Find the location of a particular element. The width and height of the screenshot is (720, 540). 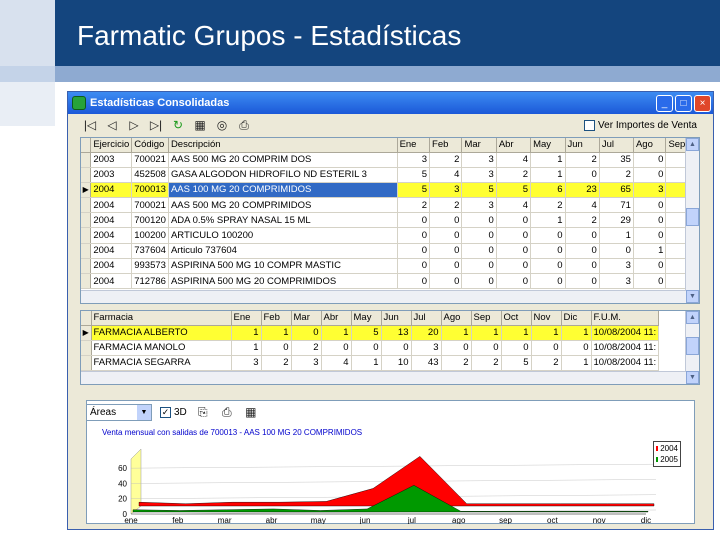

table-cell: 5 is located at coordinates (414, 175).